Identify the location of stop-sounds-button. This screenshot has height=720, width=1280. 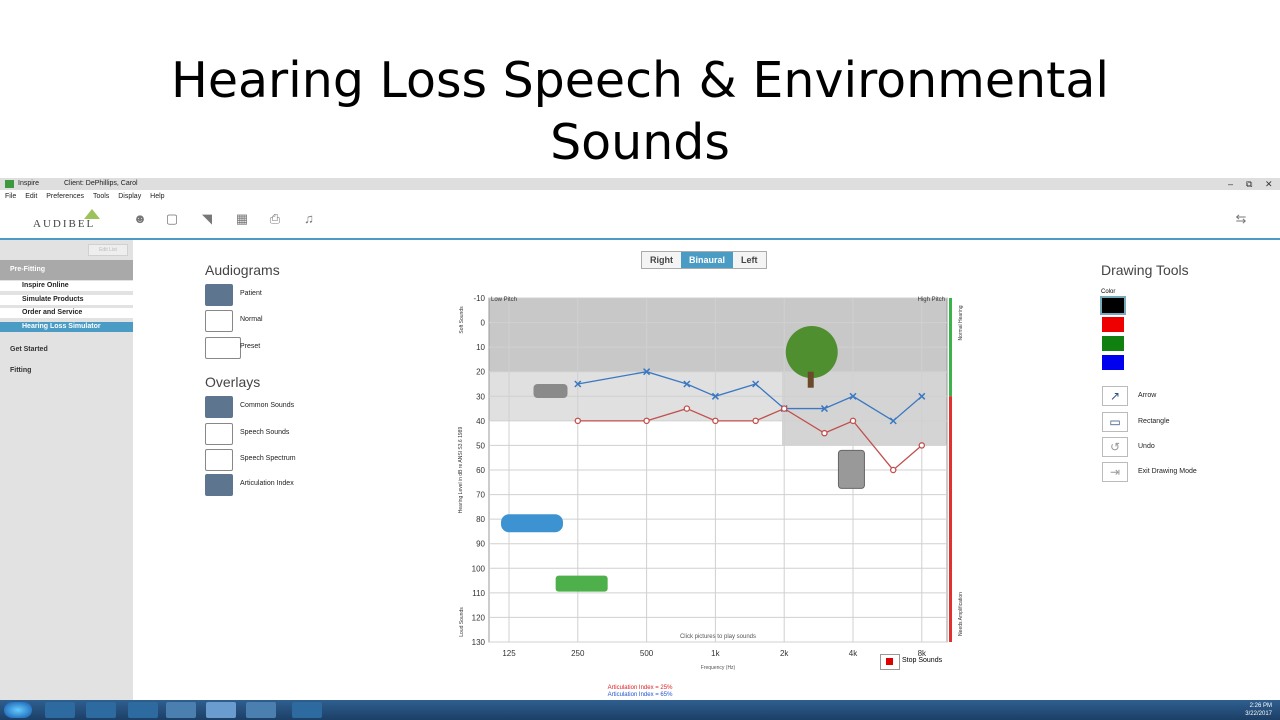
(890, 662).